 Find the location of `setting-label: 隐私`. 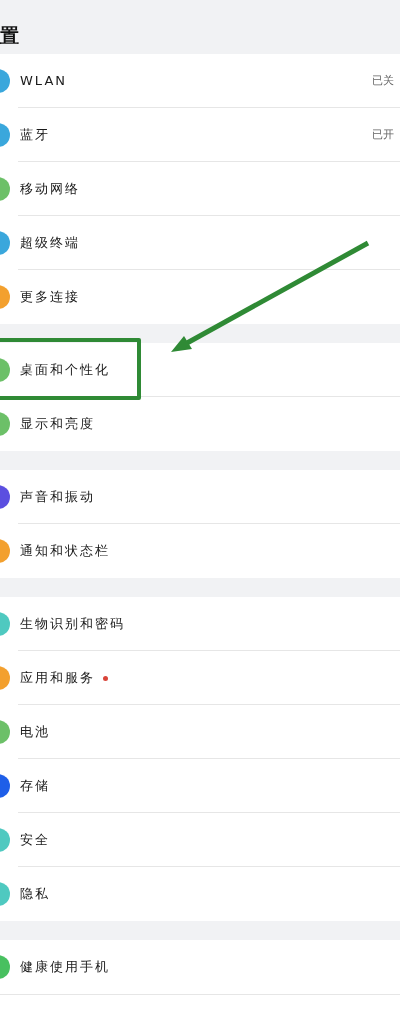

setting-label: 隐私 is located at coordinates (35, 894).